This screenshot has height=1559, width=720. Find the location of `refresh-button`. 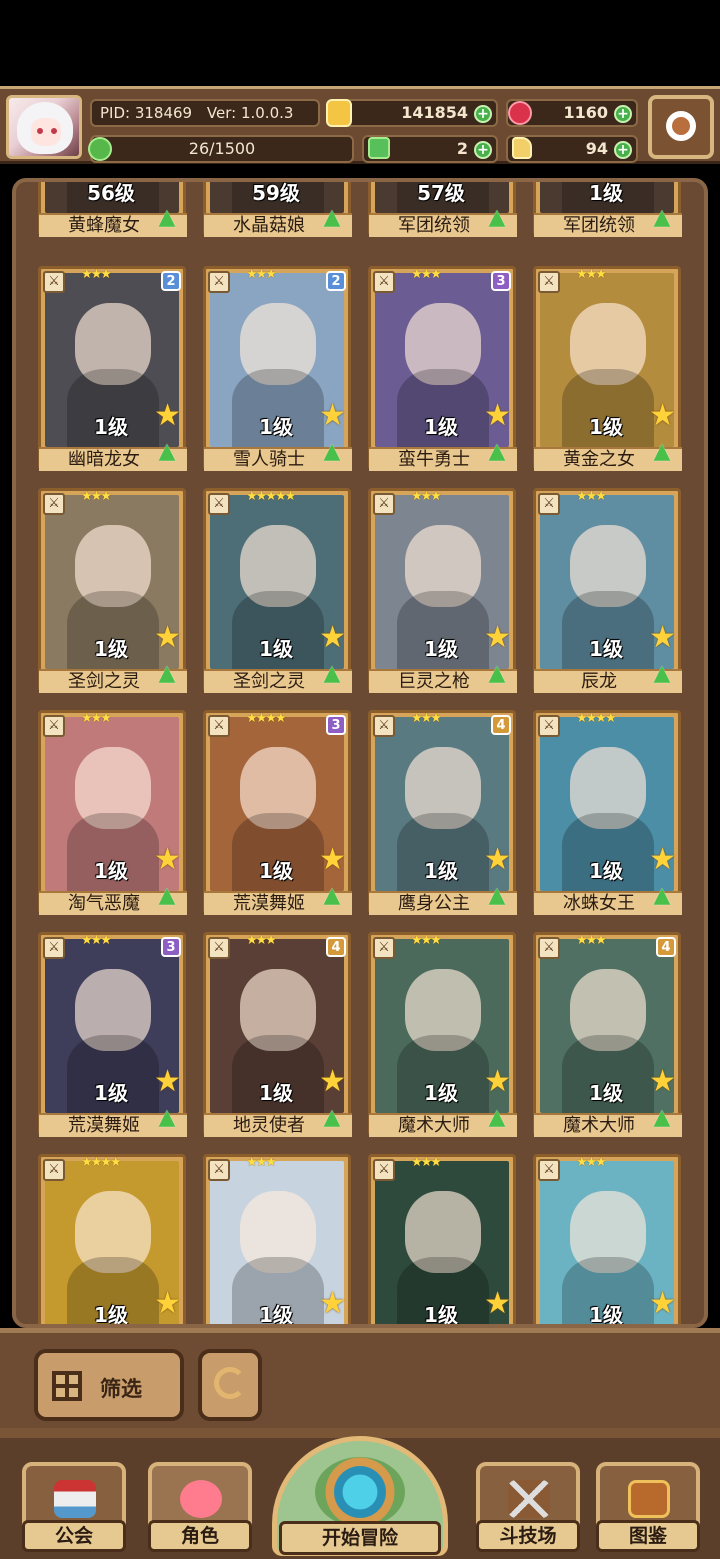

refresh-button is located at coordinates (230, 1385).